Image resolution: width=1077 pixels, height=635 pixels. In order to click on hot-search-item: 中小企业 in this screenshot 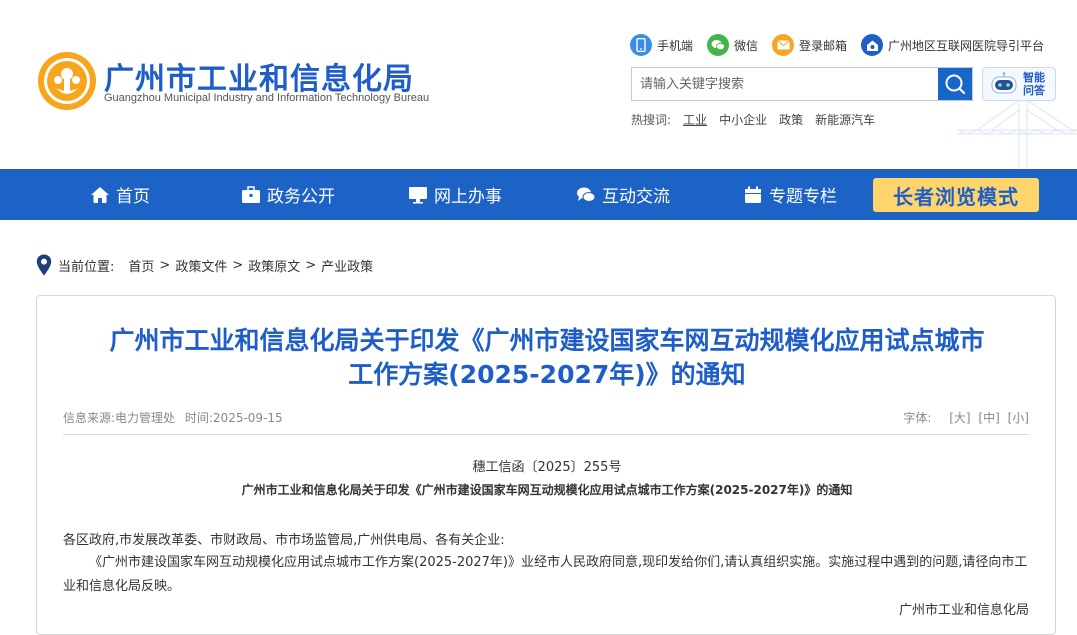, I will do `click(743, 119)`.